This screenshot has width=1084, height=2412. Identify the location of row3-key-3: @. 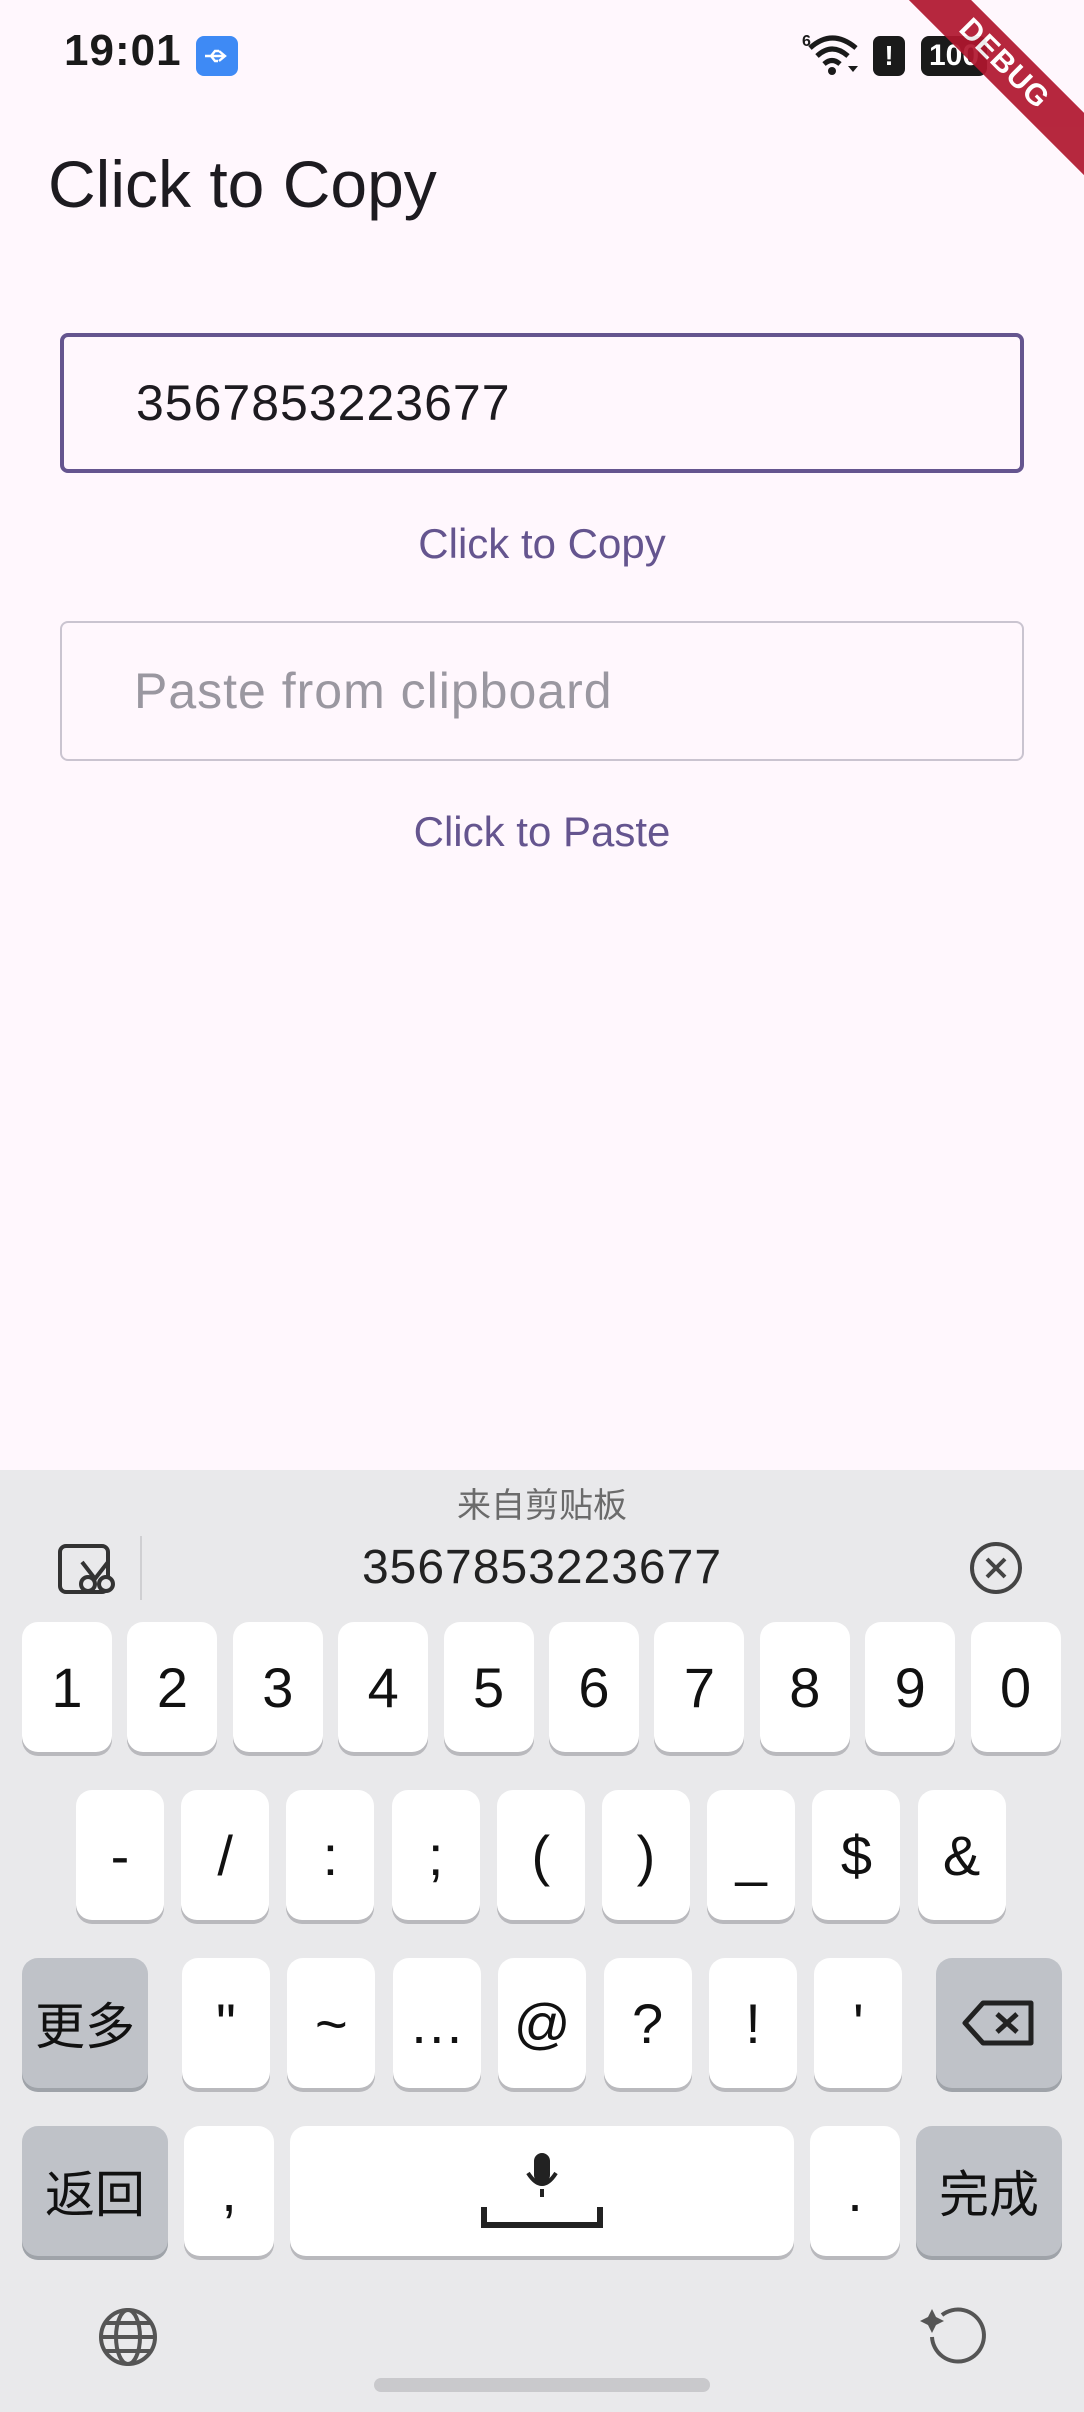
(542, 2023).